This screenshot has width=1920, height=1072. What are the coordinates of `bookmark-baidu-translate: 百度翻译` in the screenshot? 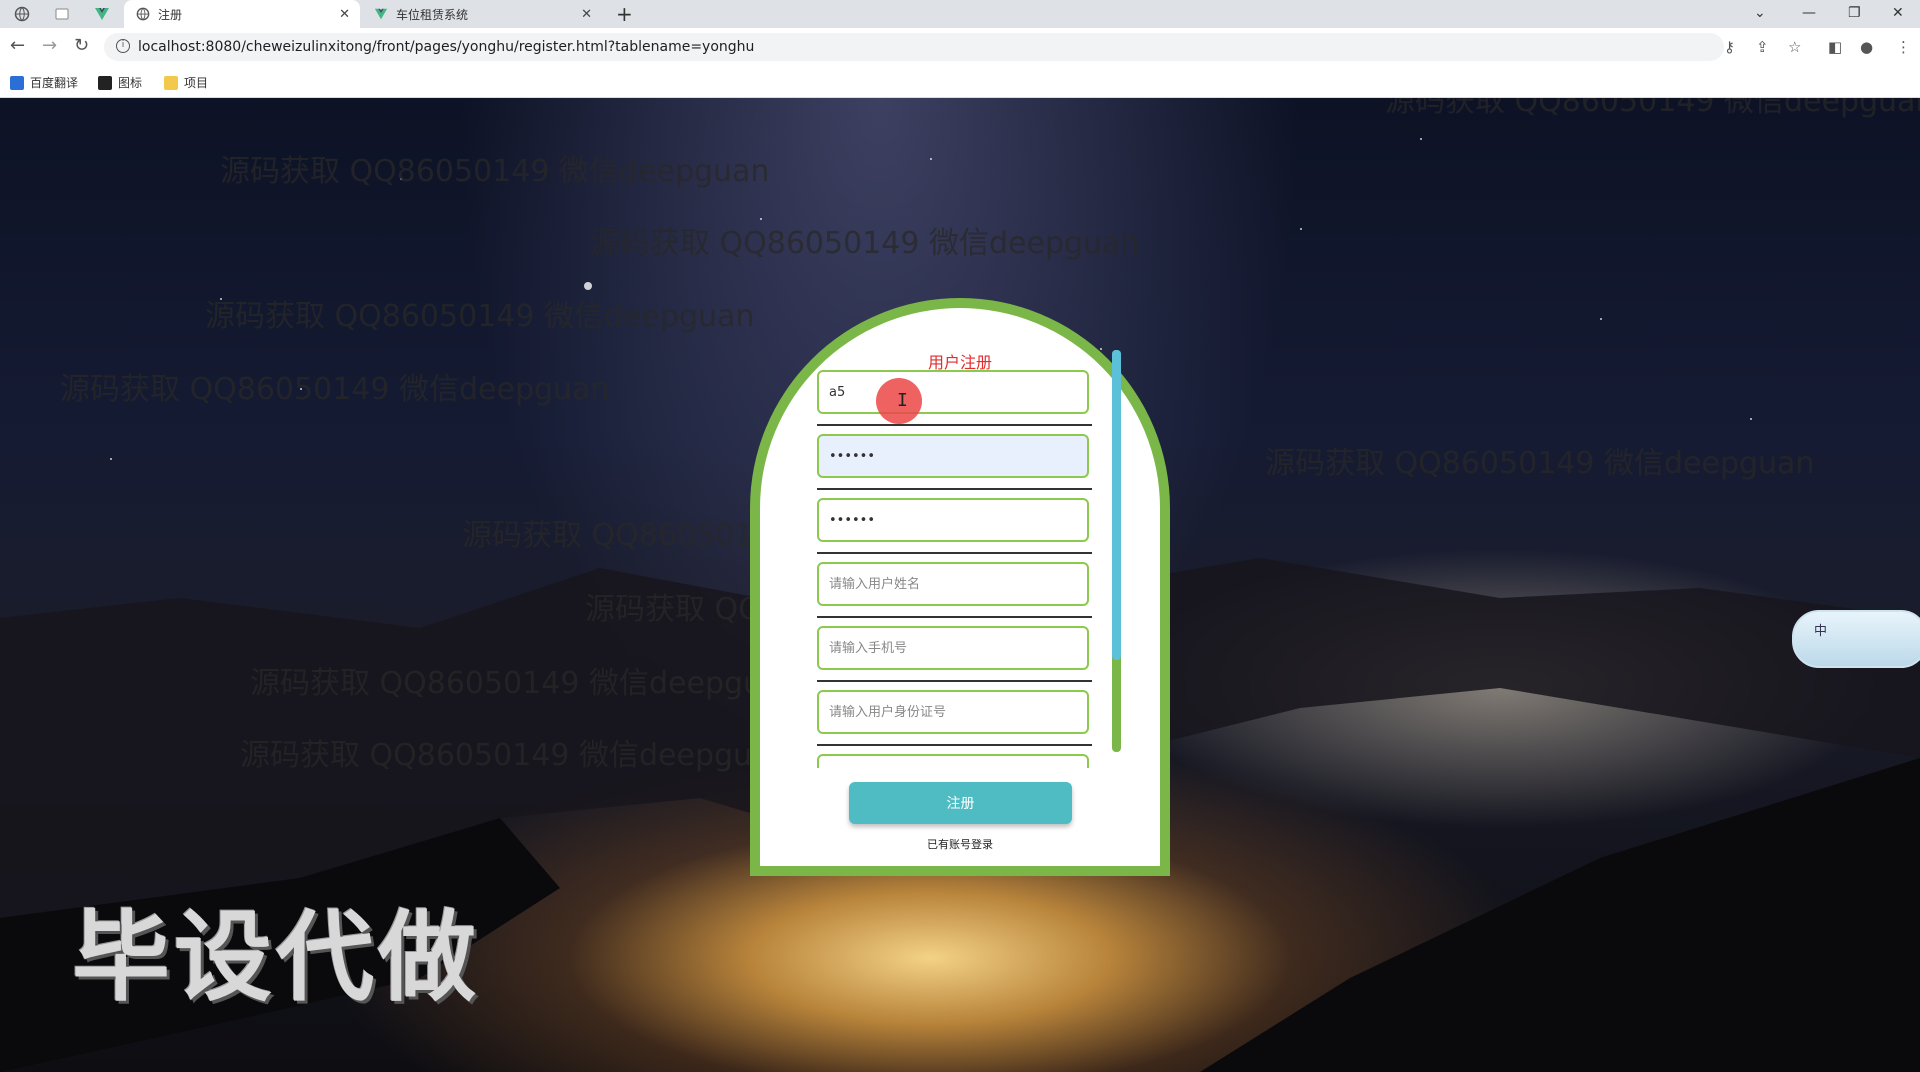 It's located at (44, 82).